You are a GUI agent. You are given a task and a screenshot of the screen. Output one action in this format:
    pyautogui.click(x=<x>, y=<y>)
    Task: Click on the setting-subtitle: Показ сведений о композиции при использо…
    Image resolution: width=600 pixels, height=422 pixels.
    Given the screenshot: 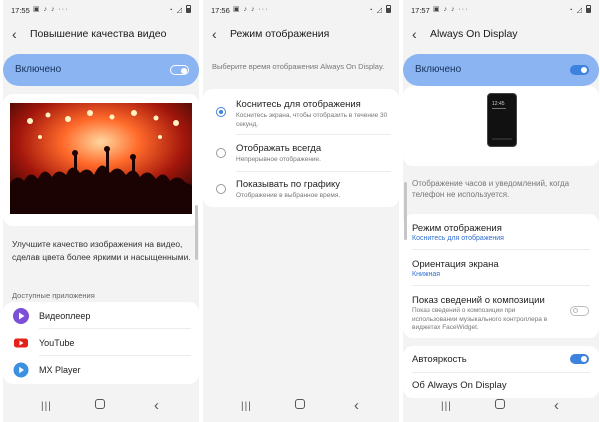 What is the action you would take?
    pyautogui.click(x=480, y=319)
    